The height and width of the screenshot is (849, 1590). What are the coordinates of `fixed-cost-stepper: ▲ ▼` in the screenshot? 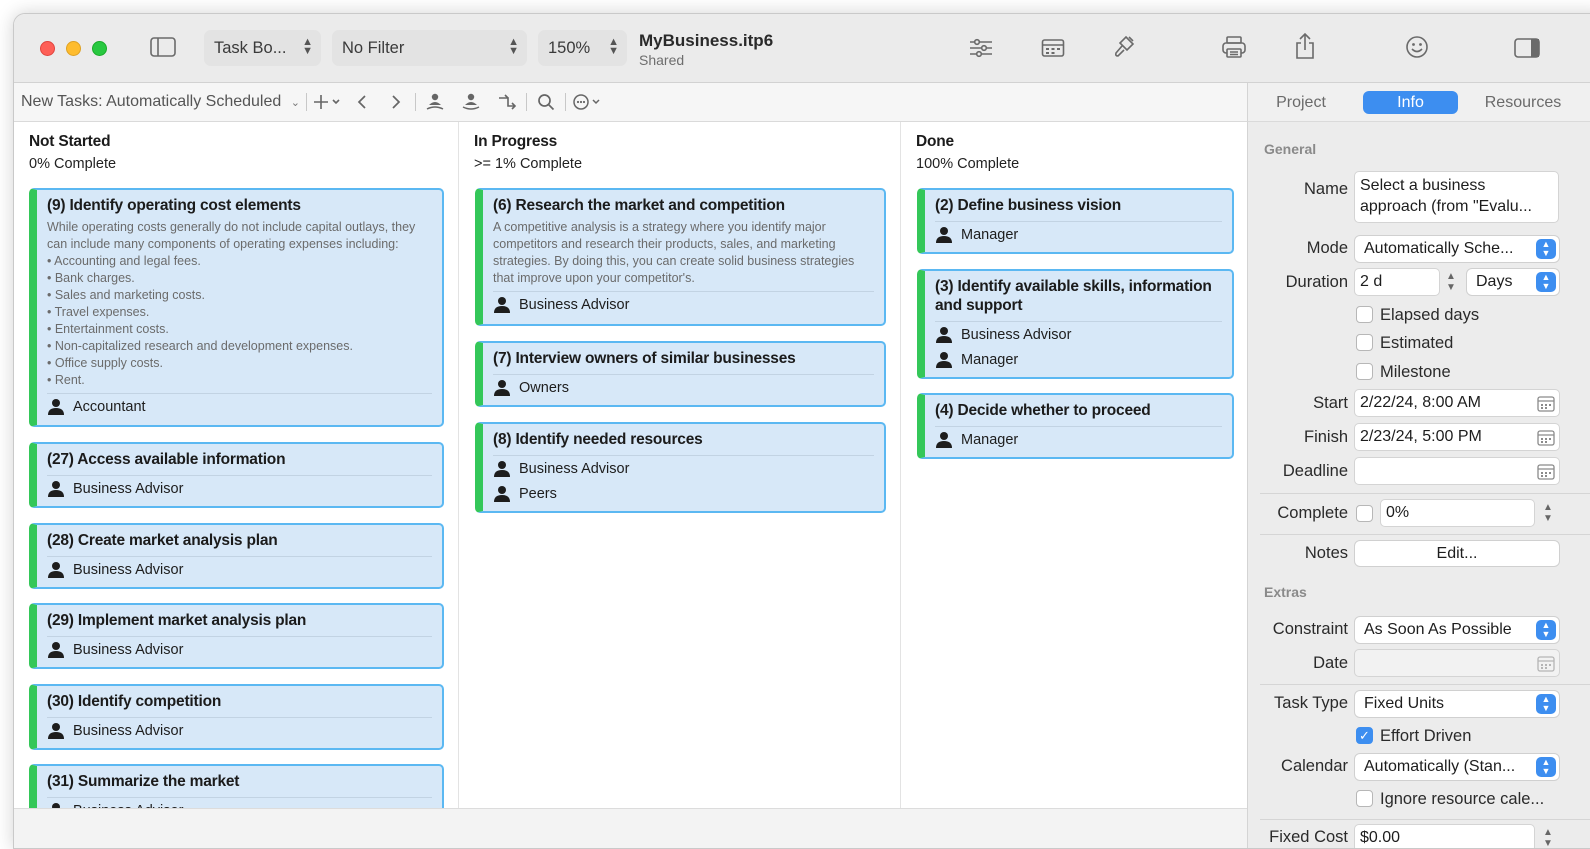 It's located at (1548, 836).